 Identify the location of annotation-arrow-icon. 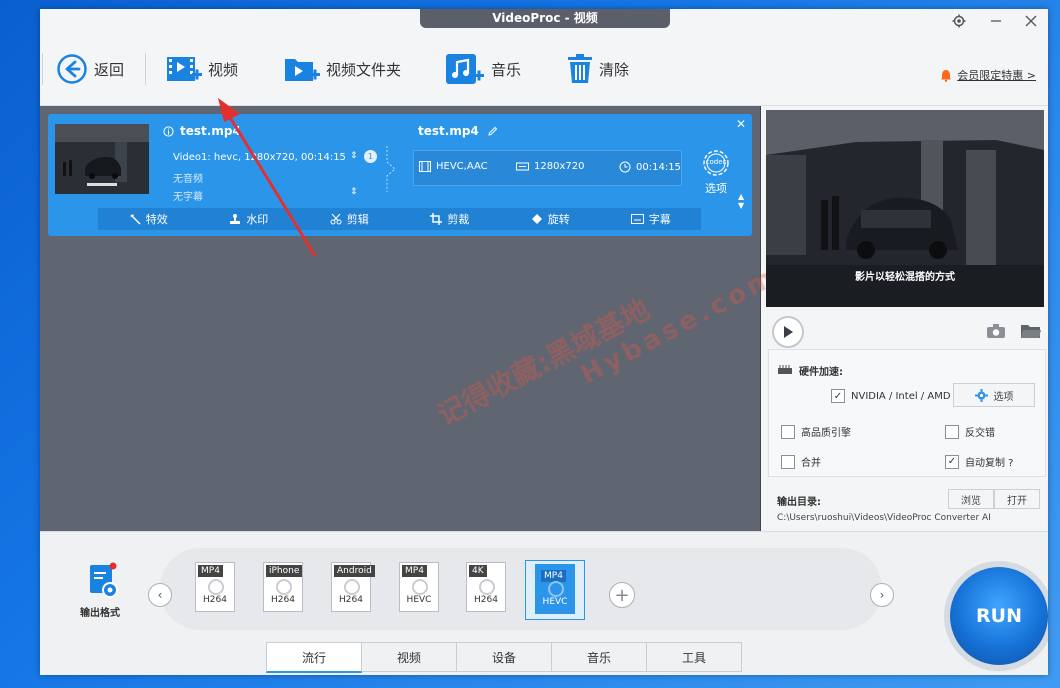
(267, 177).